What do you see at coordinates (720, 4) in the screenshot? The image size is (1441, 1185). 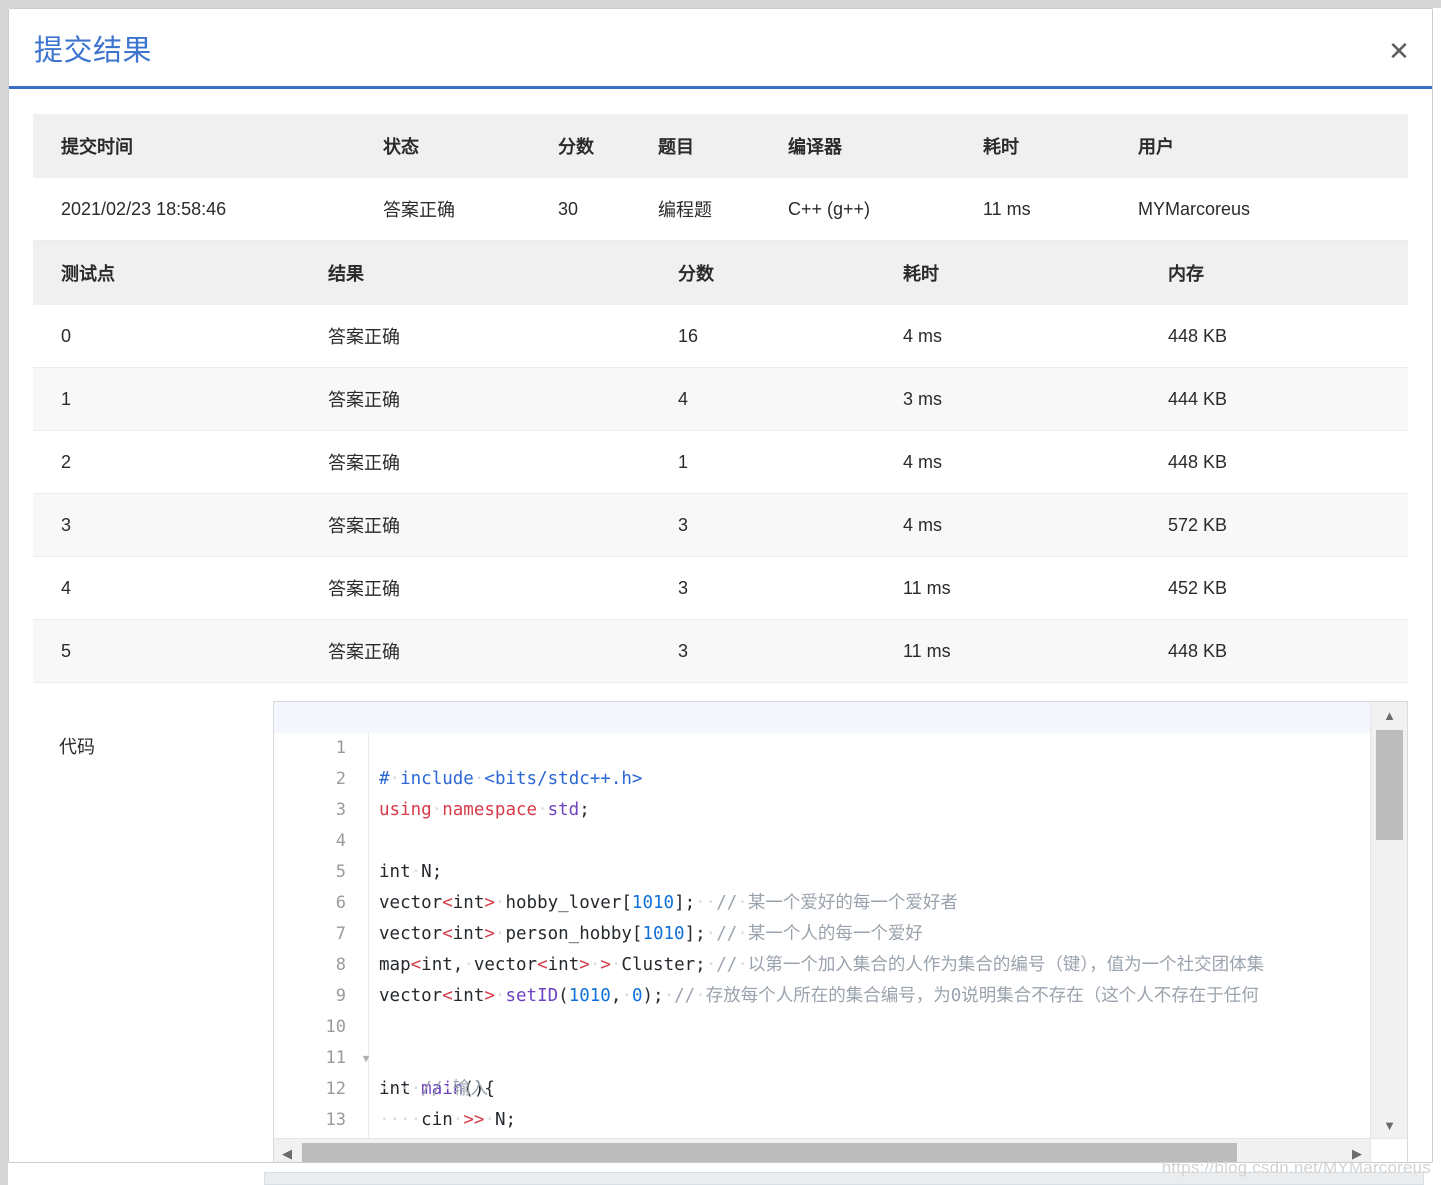 I see `page-backdrop-top` at bounding box center [720, 4].